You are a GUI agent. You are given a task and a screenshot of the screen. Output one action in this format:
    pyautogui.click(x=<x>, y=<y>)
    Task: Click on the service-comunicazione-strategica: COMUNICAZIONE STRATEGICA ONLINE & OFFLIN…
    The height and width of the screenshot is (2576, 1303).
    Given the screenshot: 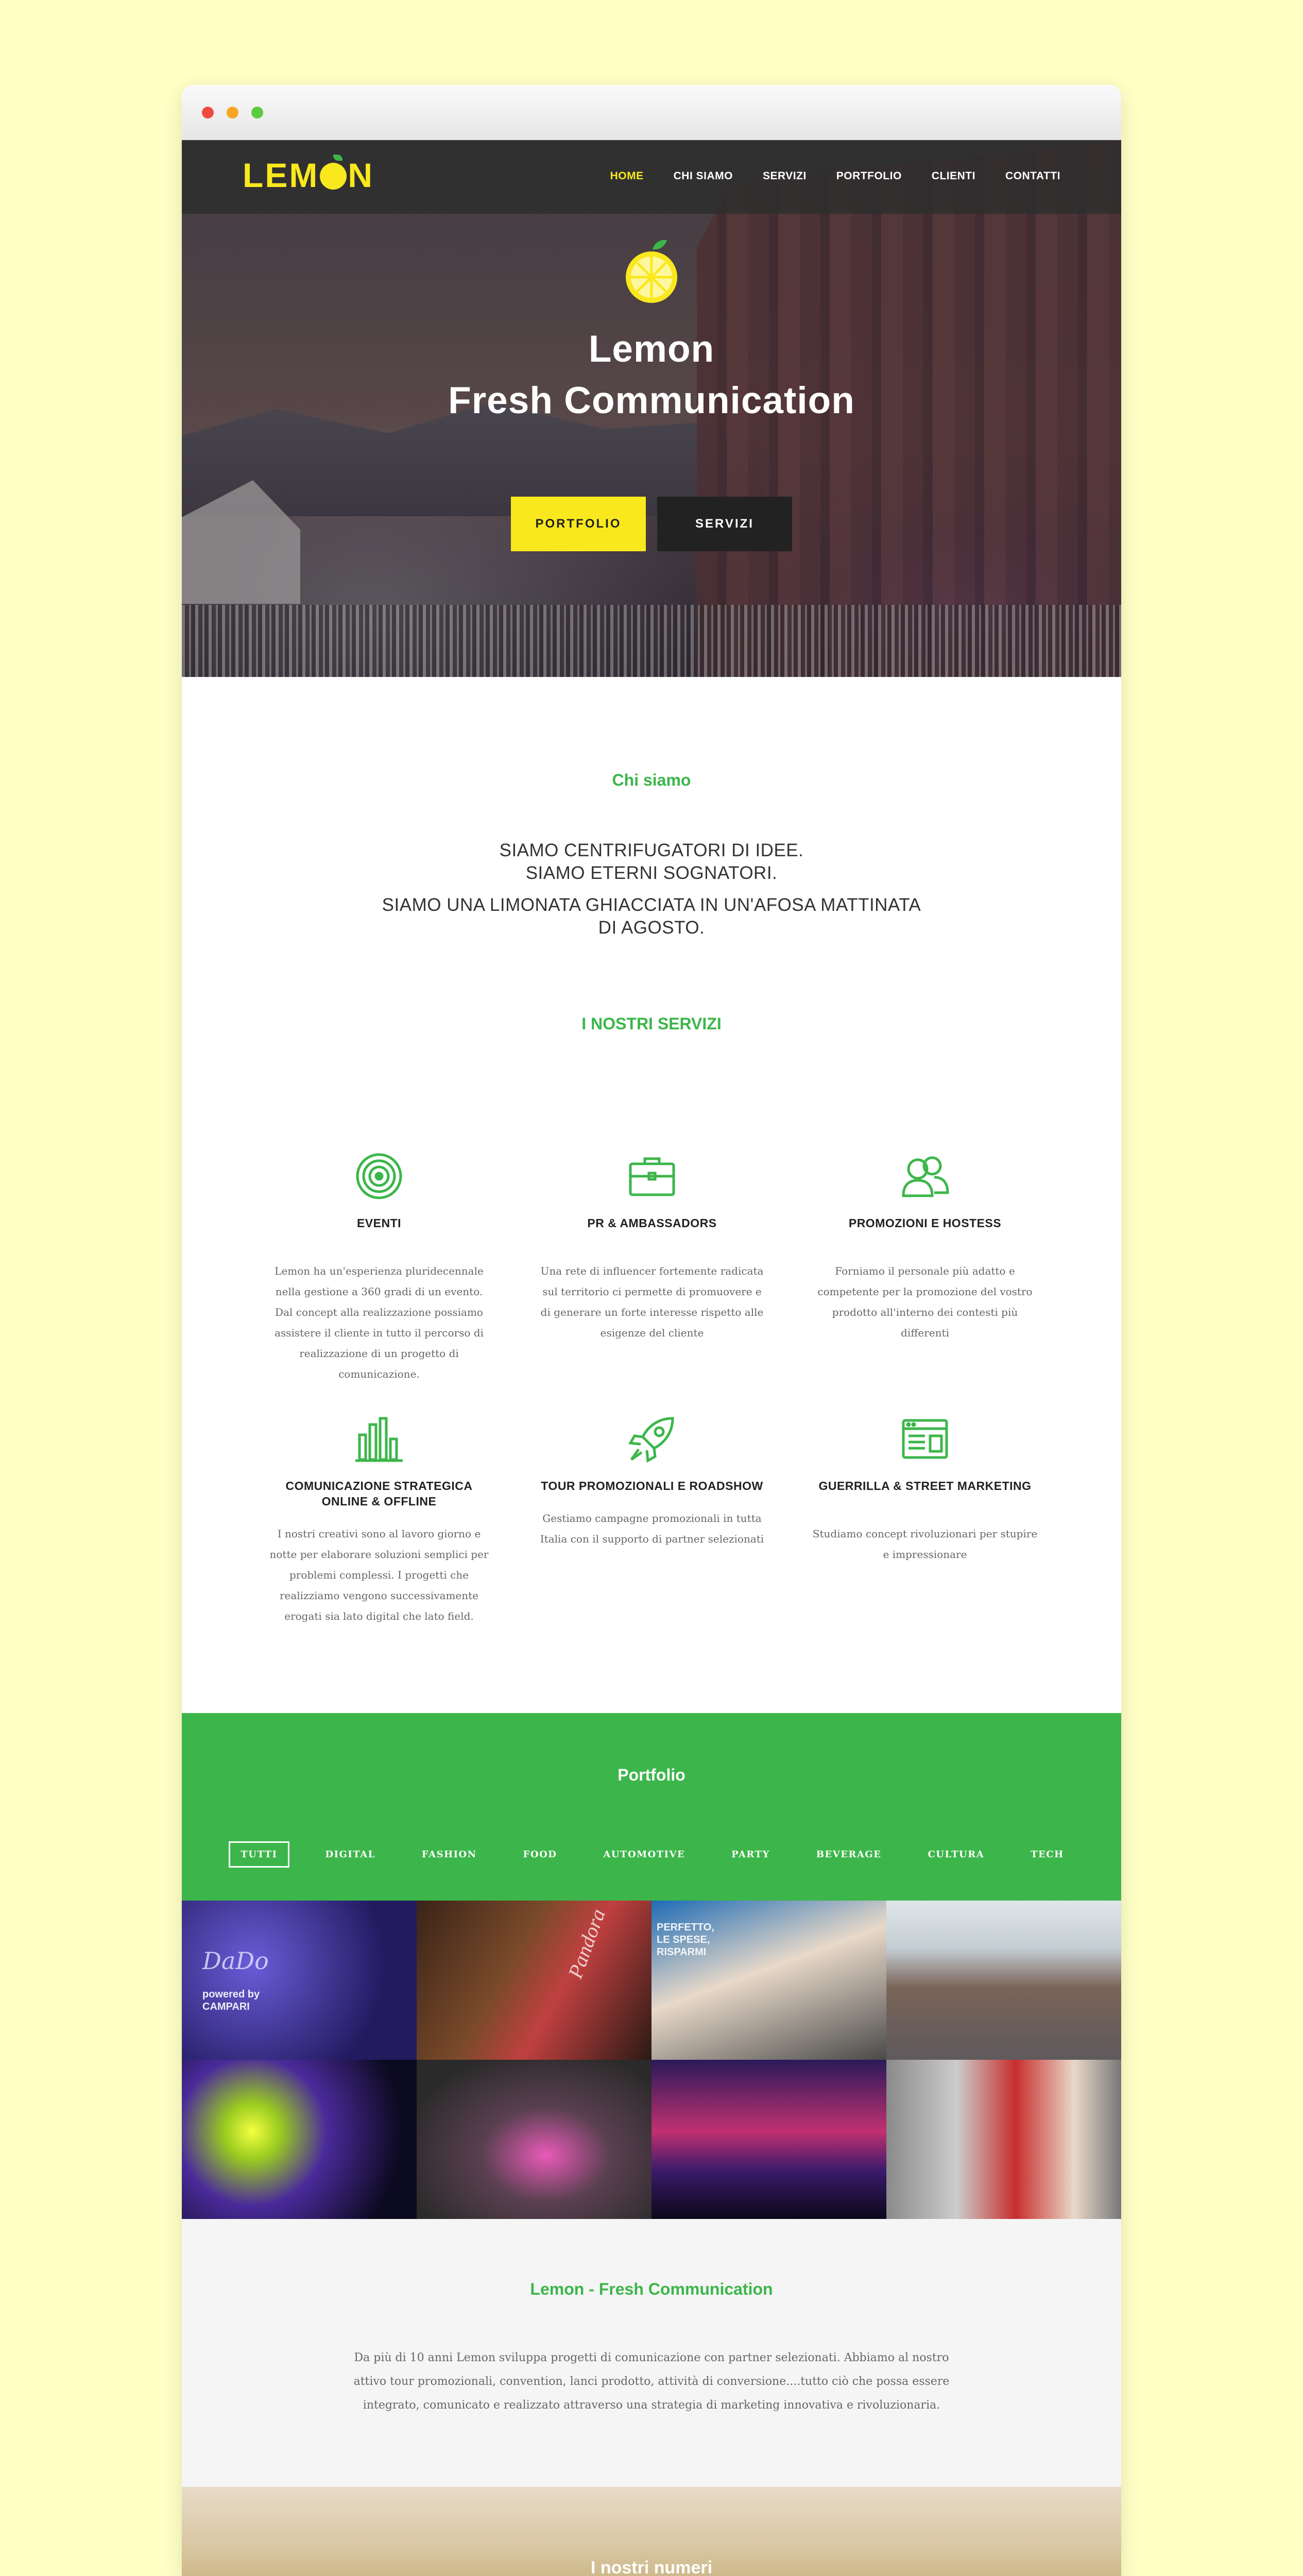 What is the action you would take?
    pyautogui.click(x=379, y=1520)
    